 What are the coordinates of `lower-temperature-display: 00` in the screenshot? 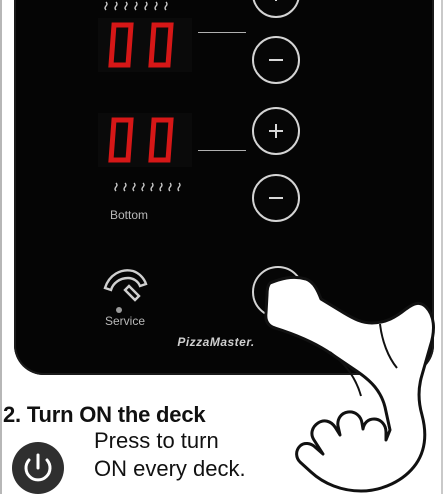 It's located at (145, 140).